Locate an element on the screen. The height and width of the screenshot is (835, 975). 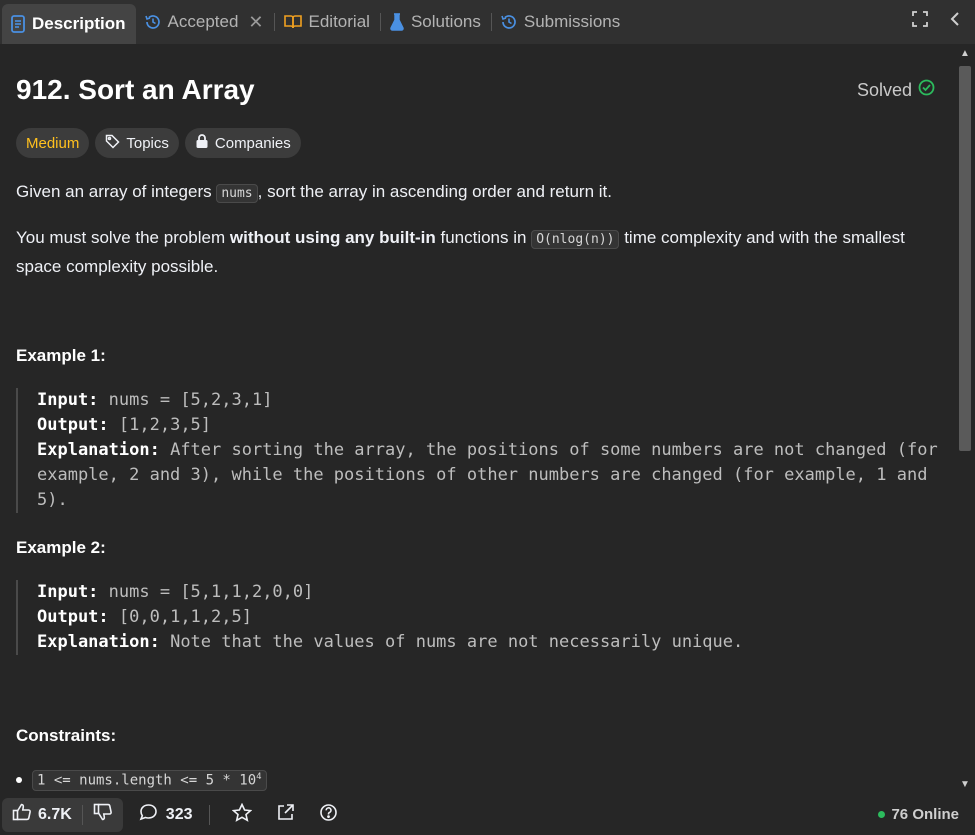
topics-label: Topics is located at coordinates (147, 143).